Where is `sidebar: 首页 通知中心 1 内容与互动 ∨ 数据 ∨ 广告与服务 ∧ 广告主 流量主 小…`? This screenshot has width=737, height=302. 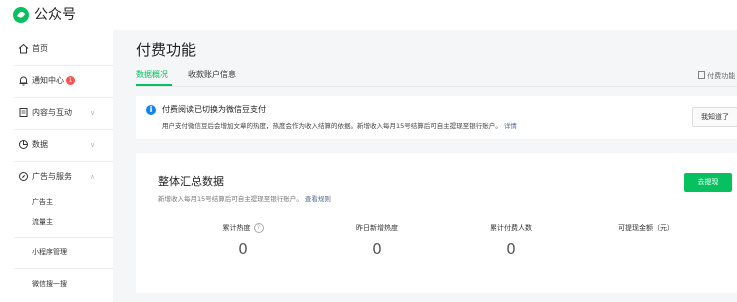
sidebar: 首页 通知中心 1 内容与互动 ∨ 数据 ∨ 广告与服务 ∧ 广告主 流量主 小… is located at coordinates (56, 166).